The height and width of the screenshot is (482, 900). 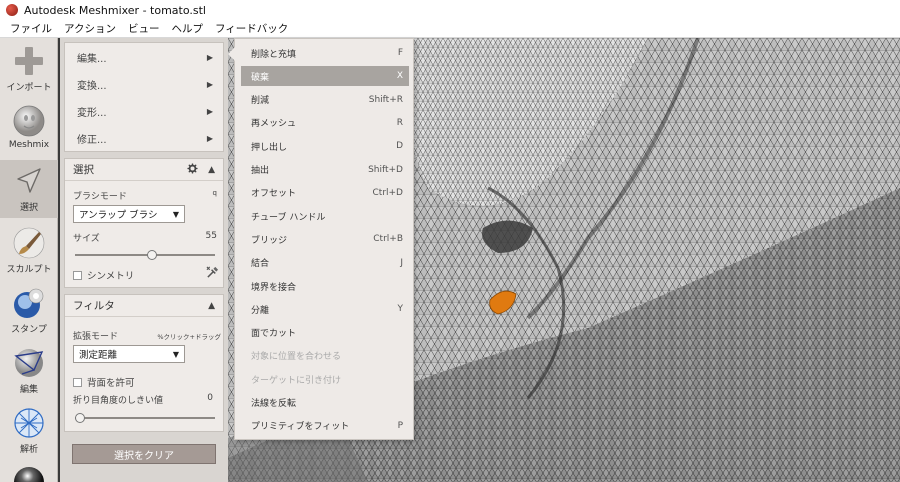 What do you see at coordinates (325, 123) in the screenshot?
I see `popup-item-4: 再メッシュ R` at bounding box center [325, 123].